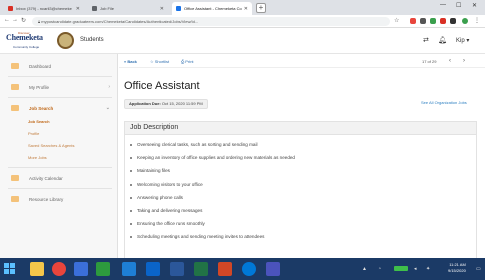 The image size is (485, 280). Describe the element at coordinates (187, 61) in the screenshot. I see `print-button: ⎙ Print` at that location.